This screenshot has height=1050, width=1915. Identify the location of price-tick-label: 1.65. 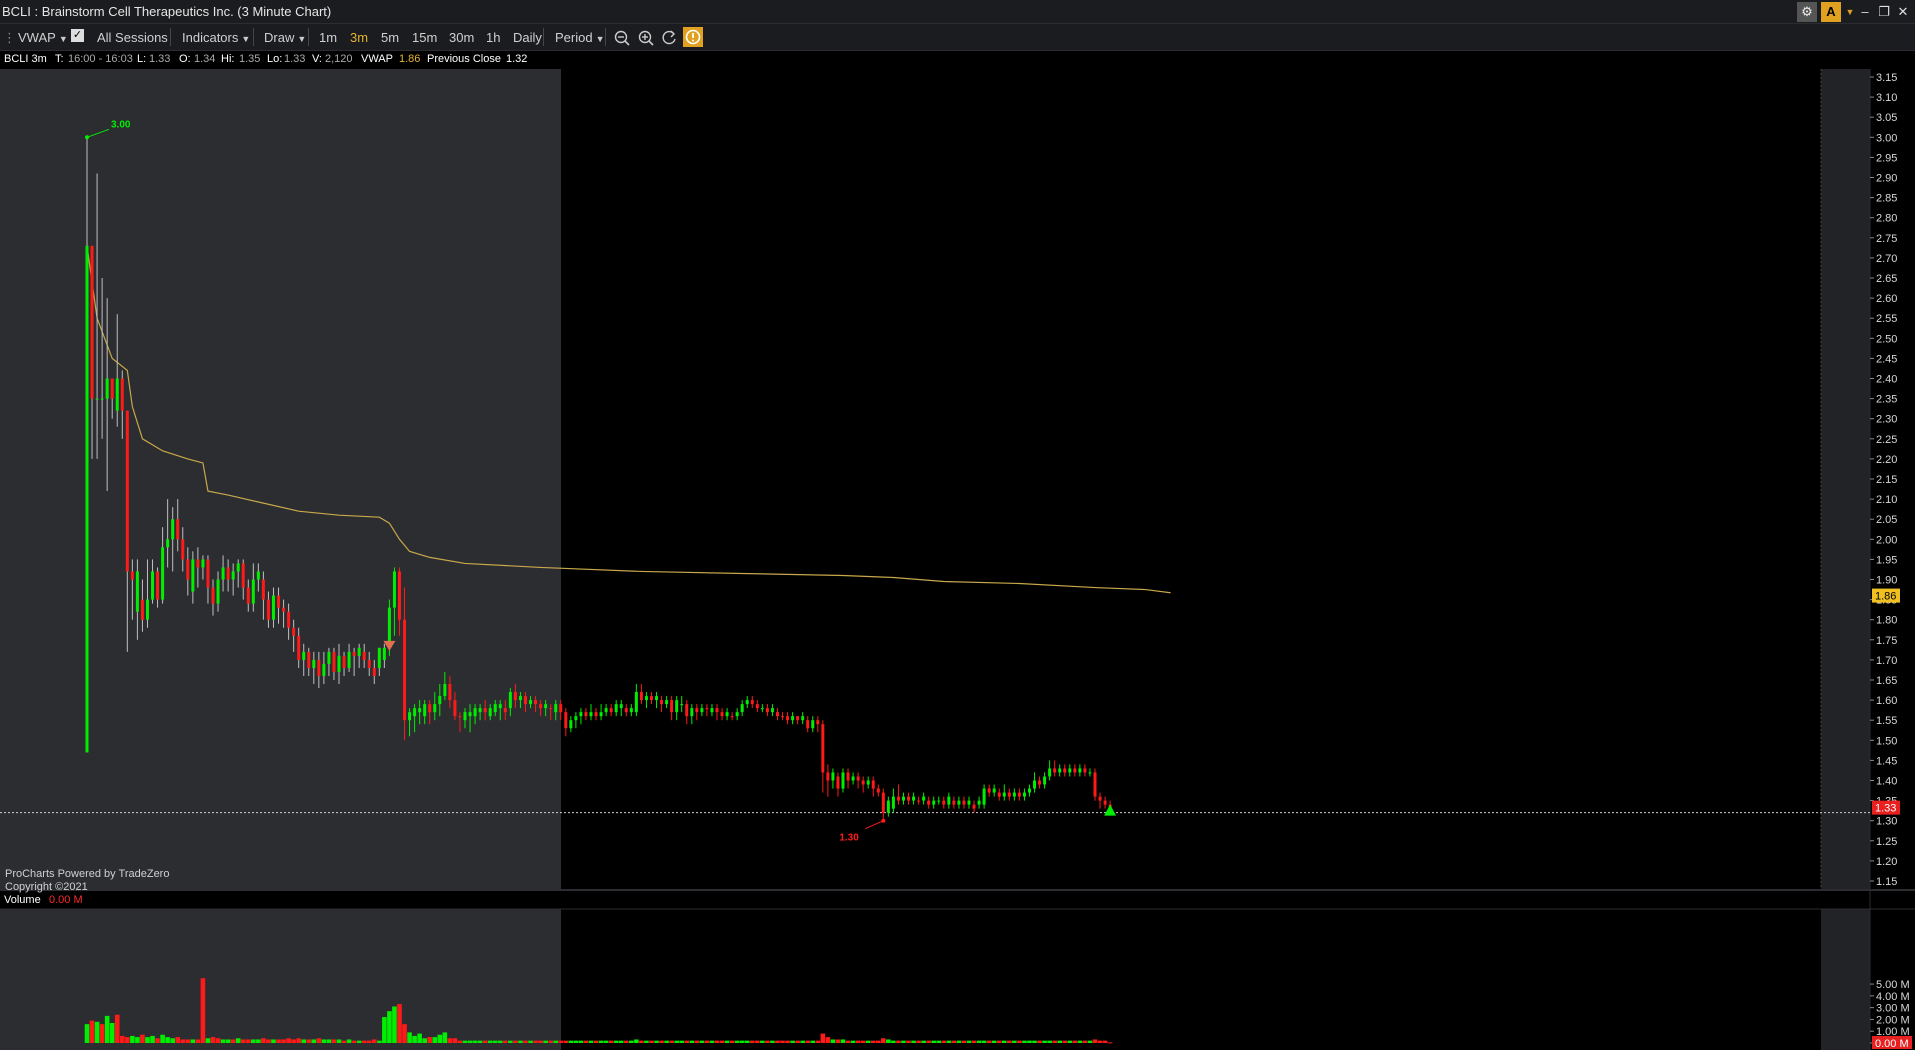
(1886, 681).